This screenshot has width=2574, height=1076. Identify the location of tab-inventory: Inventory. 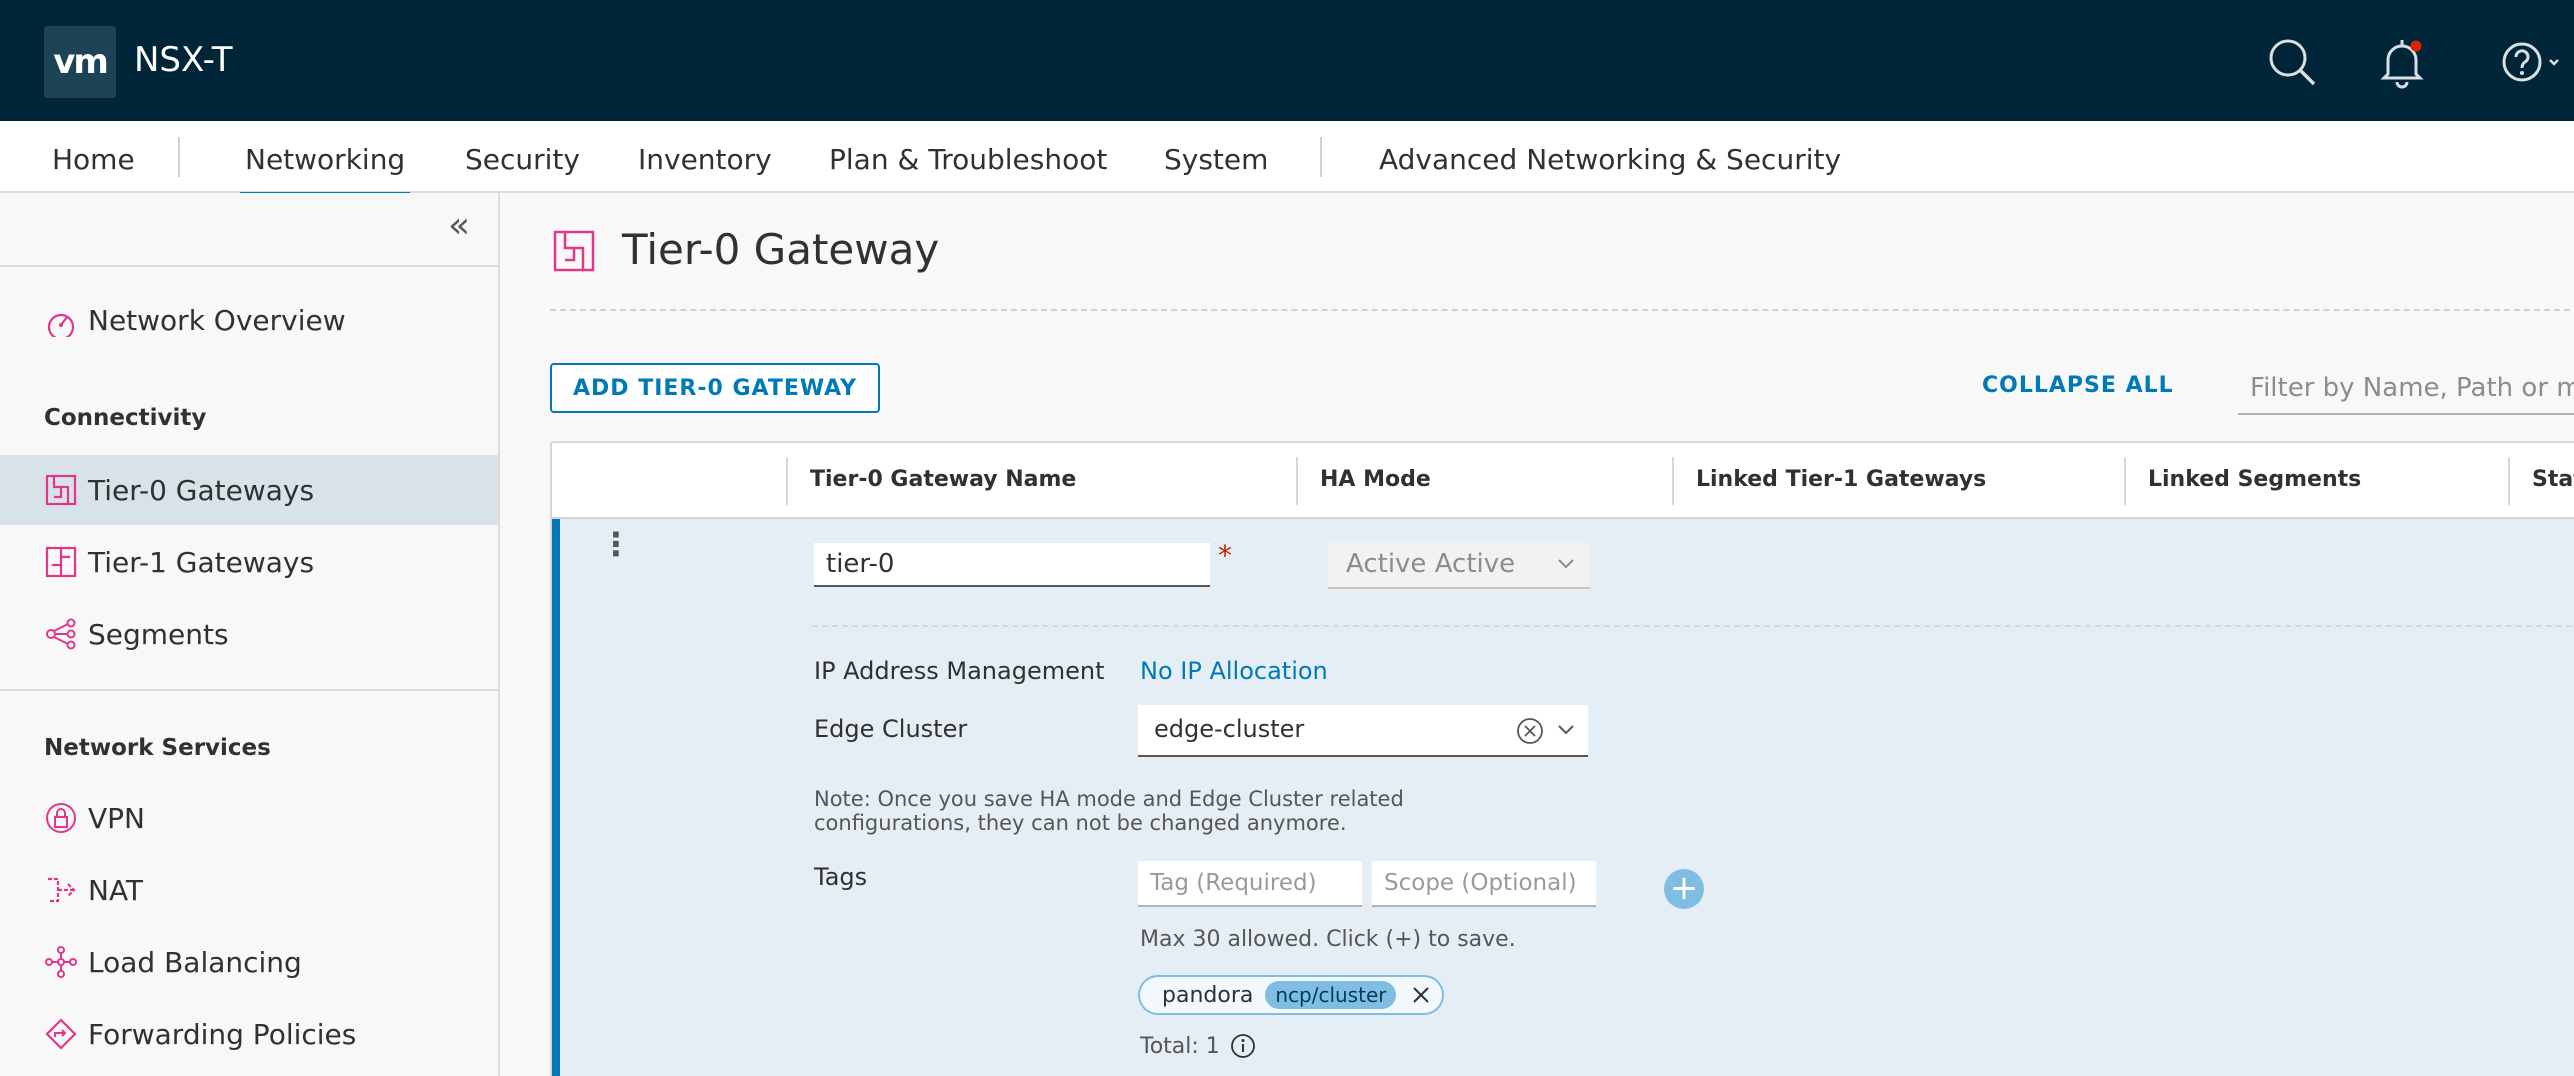
(705, 159).